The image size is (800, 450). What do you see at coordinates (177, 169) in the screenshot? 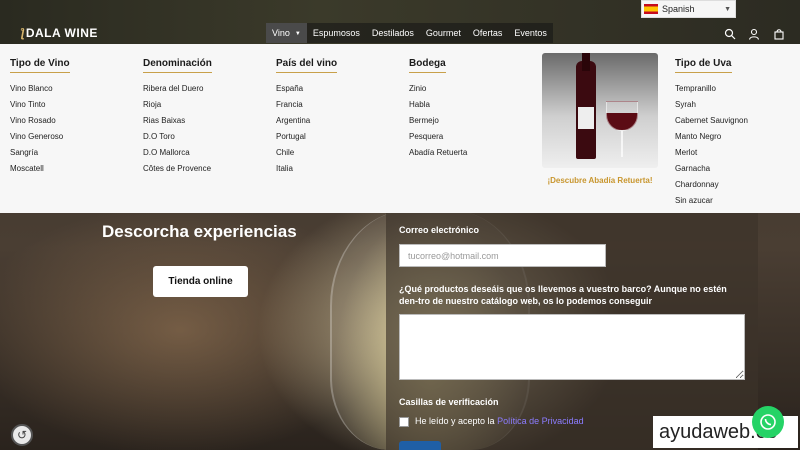
I see `mega-menu-item: Côtes de Provence` at bounding box center [177, 169].